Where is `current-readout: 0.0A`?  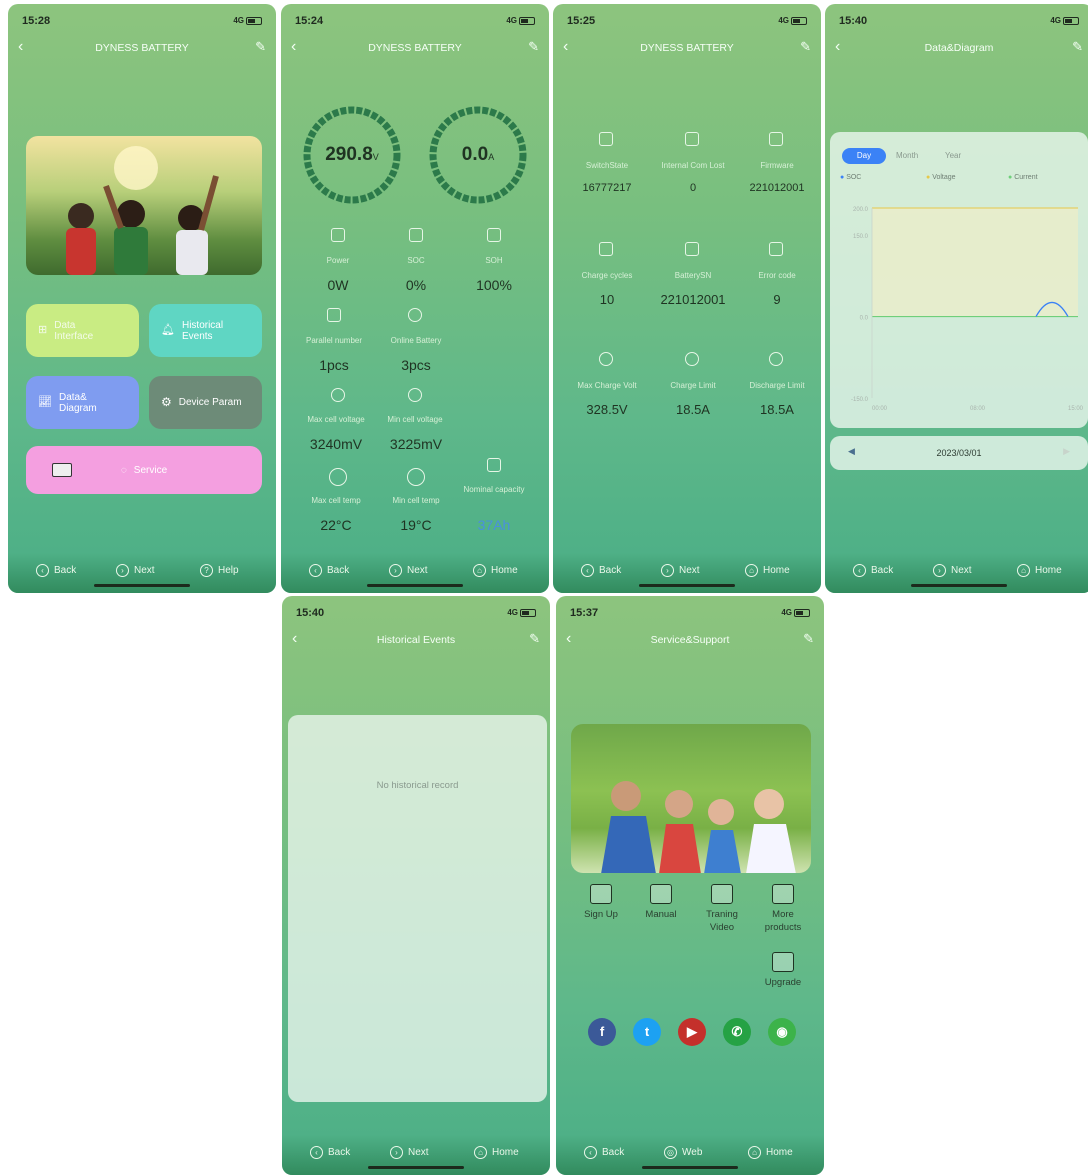 current-readout: 0.0A is located at coordinates (478, 155).